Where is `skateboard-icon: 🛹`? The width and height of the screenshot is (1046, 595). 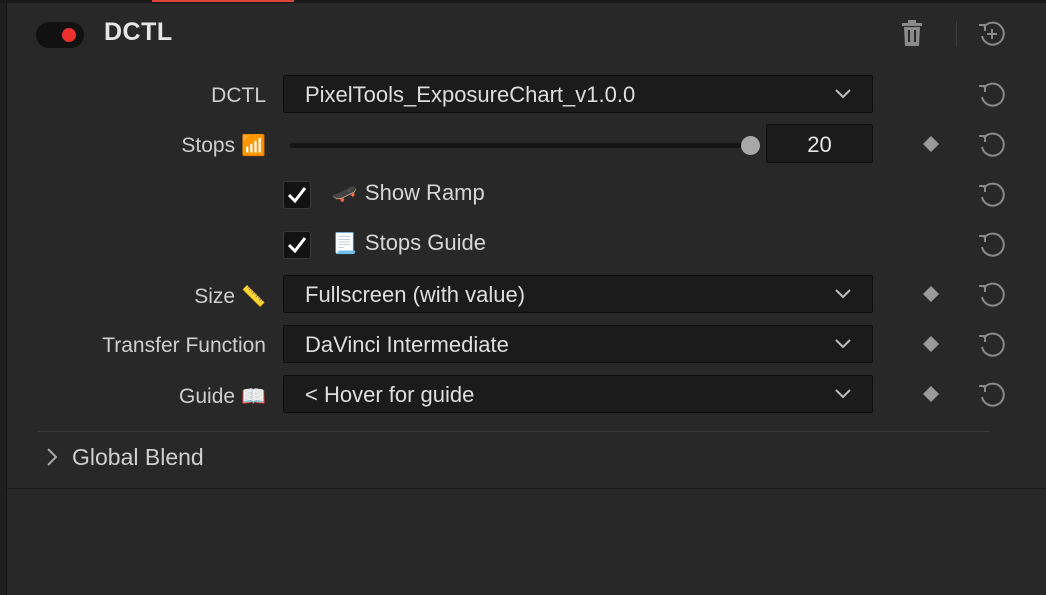
skateboard-icon: 🛹 is located at coordinates (344, 194).